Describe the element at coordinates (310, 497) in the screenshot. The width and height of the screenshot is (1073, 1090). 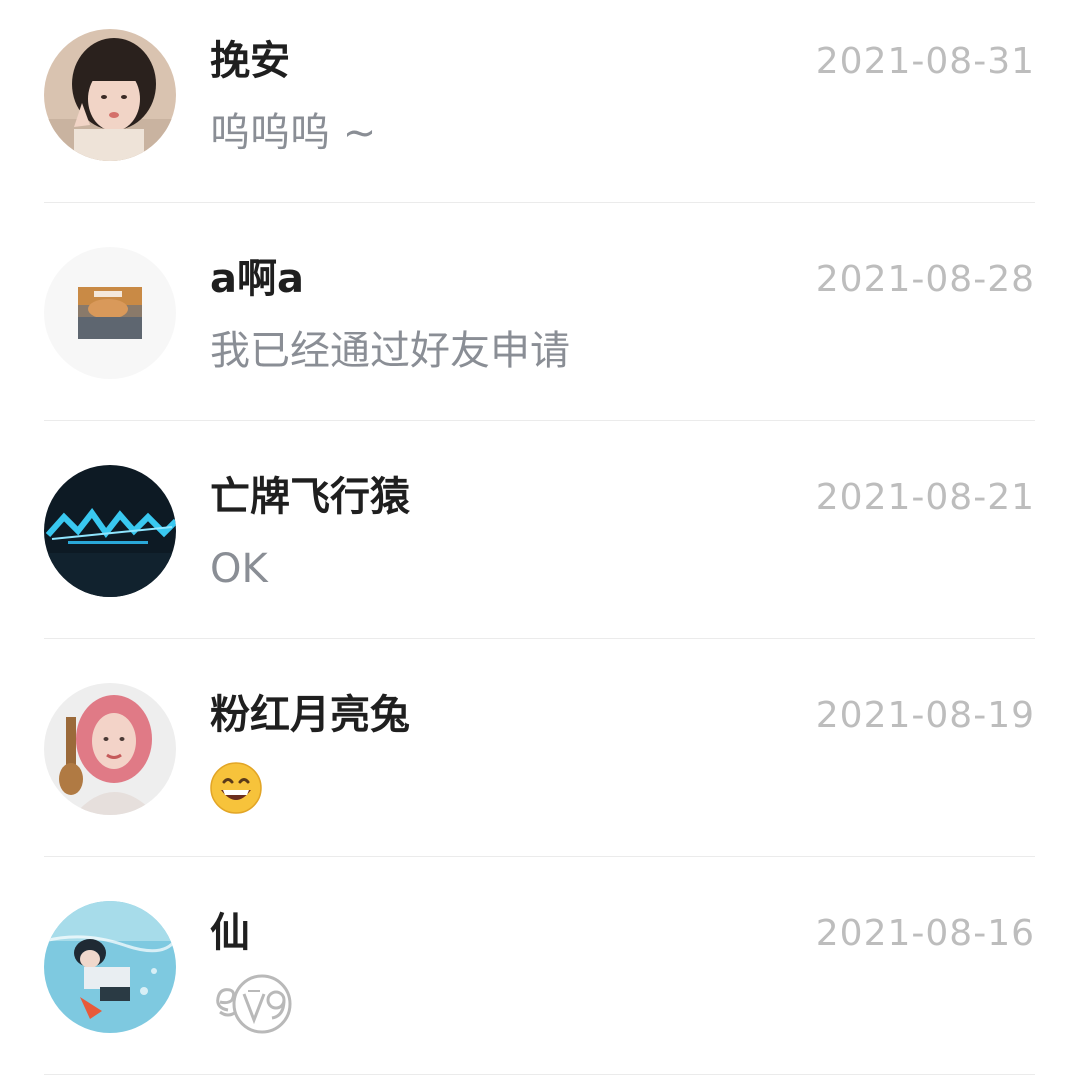
I see `contact-name: 亡牌飞行猿` at that location.